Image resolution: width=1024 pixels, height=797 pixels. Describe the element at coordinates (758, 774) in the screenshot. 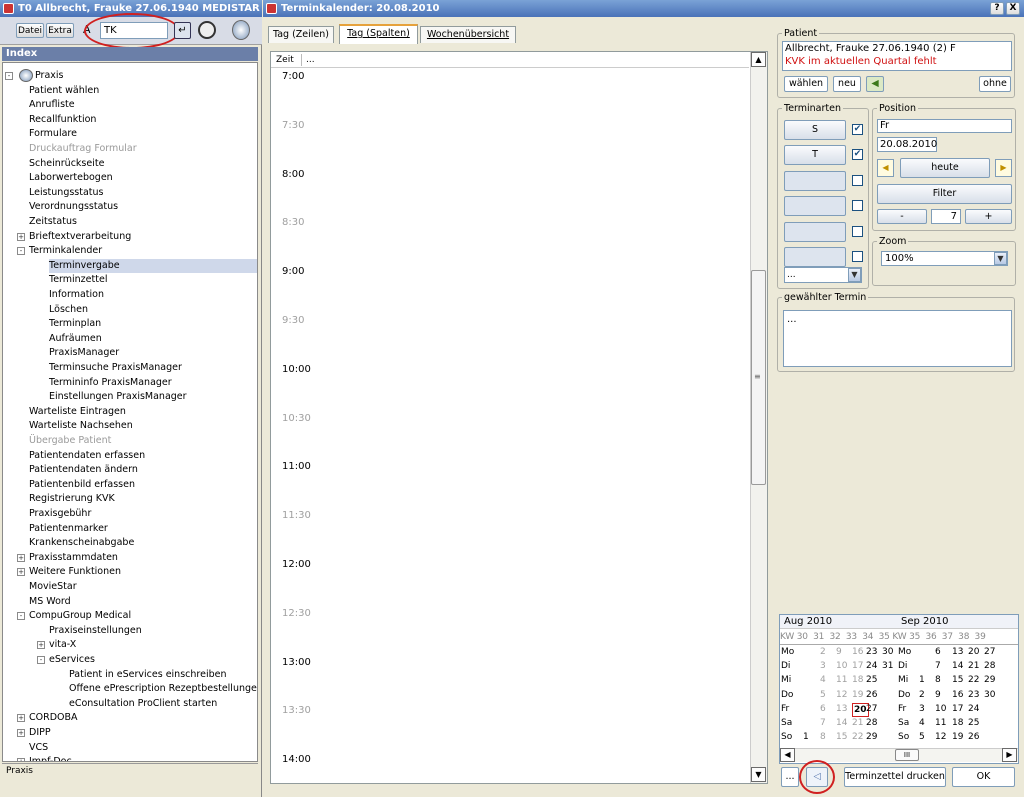

I see `scroll-down-icon: ▼` at that location.